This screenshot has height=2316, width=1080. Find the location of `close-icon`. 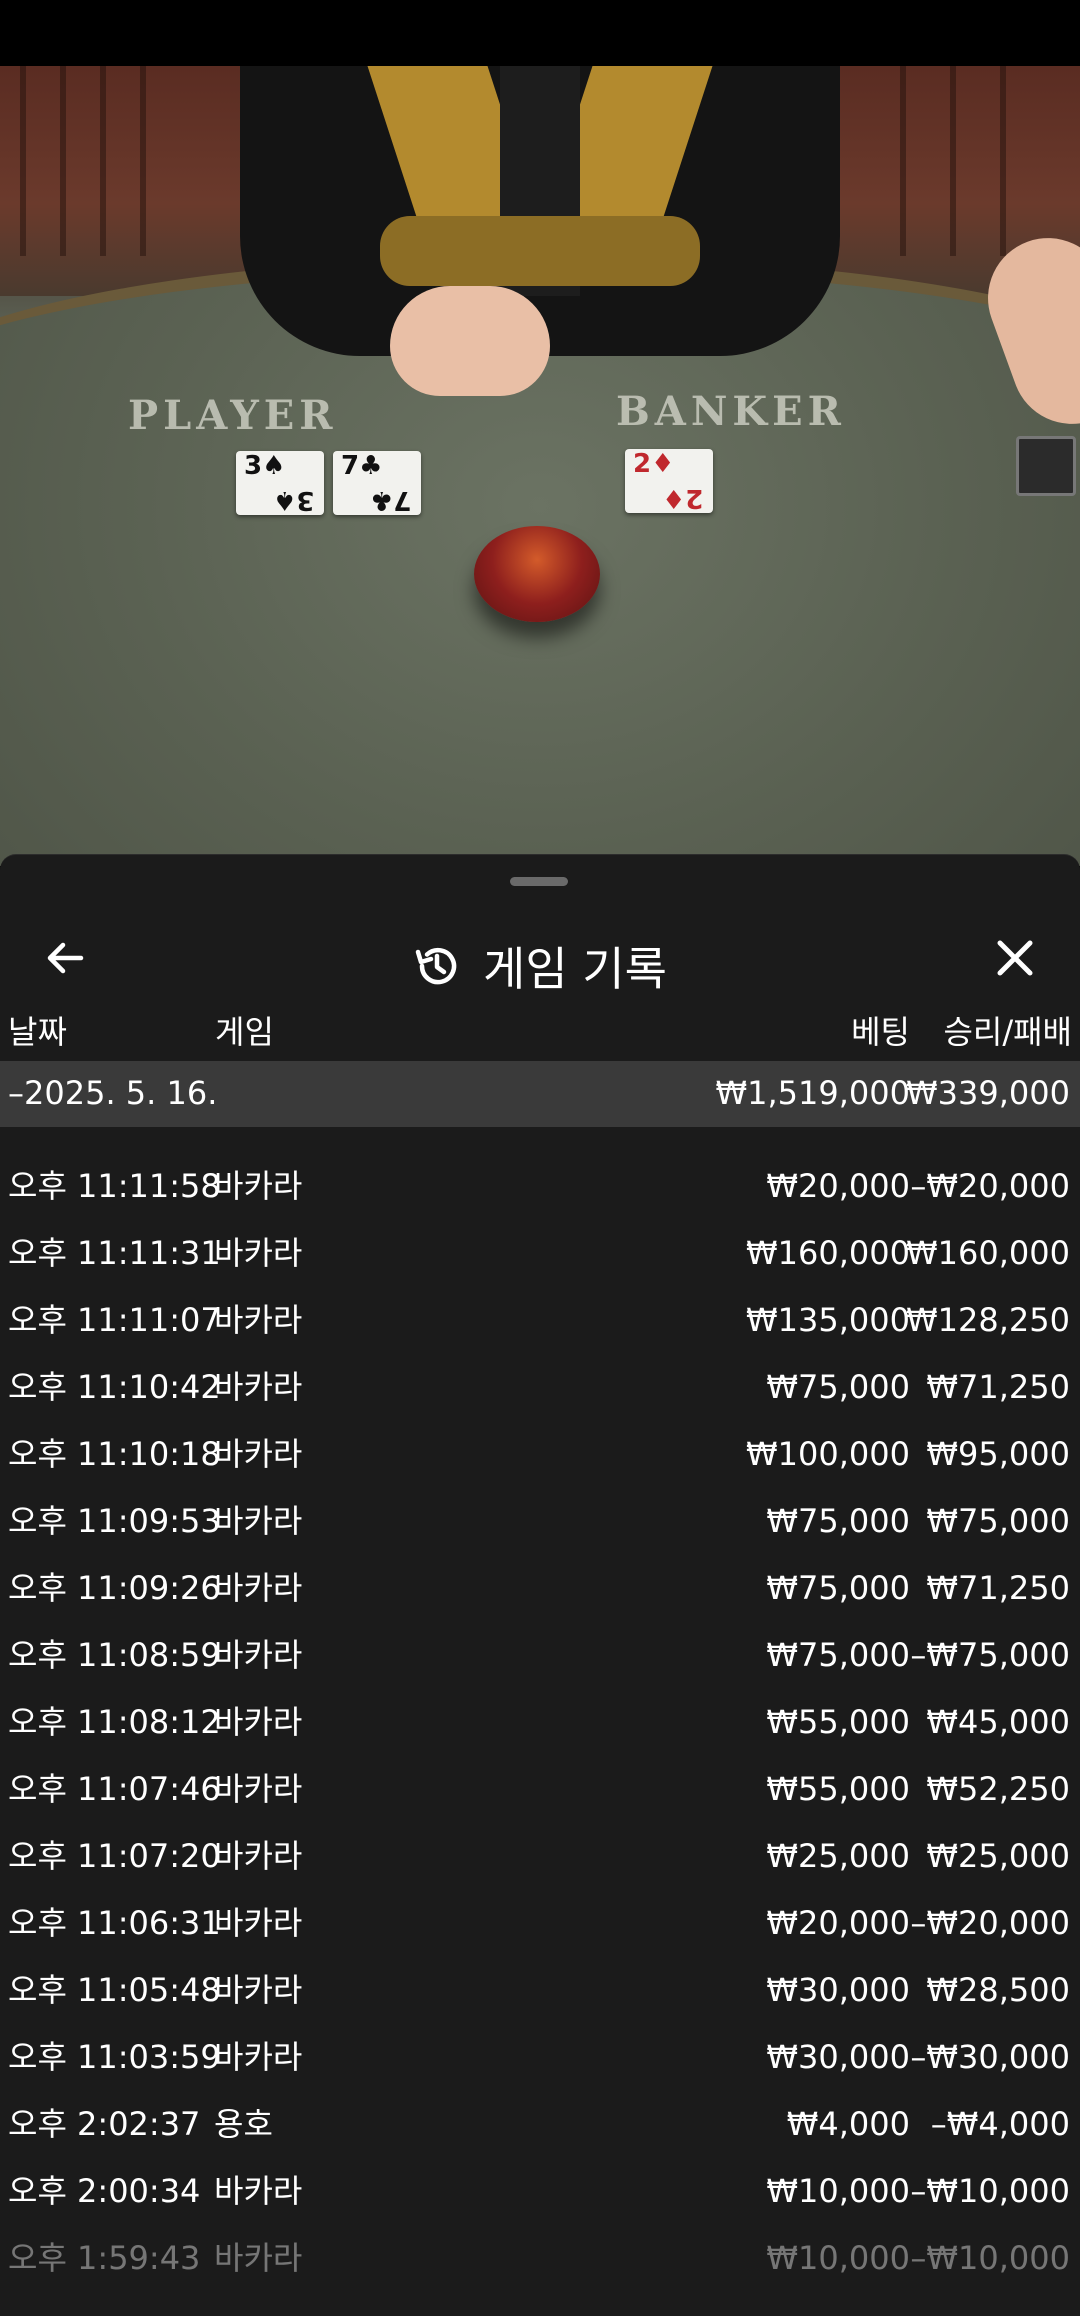

close-icon is located at coordinates (1015, 958).